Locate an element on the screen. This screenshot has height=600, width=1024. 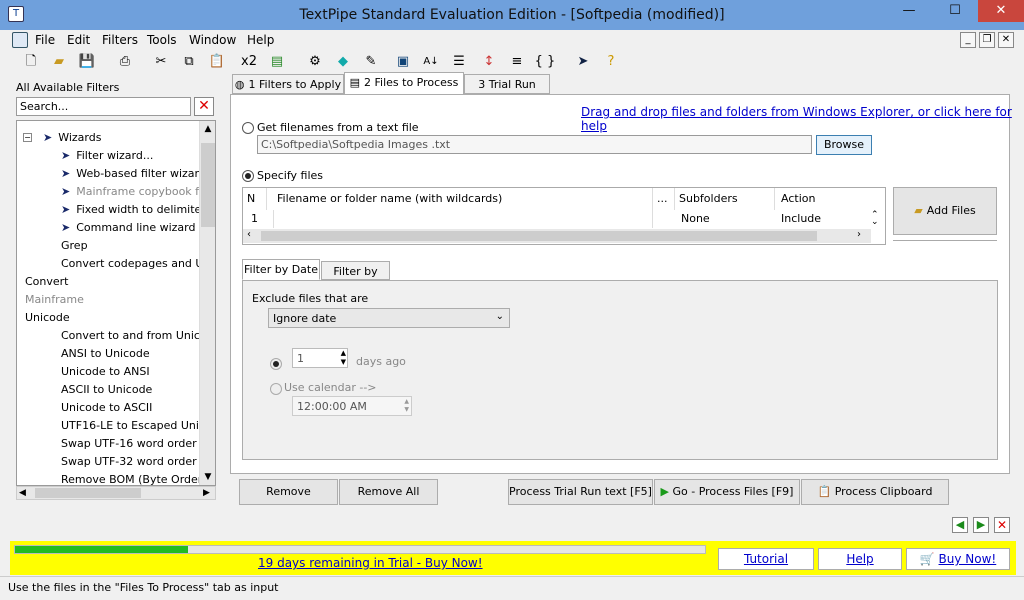
trial-run-button: Process Trial Run text [F5] is located at coordinates (580, 492).